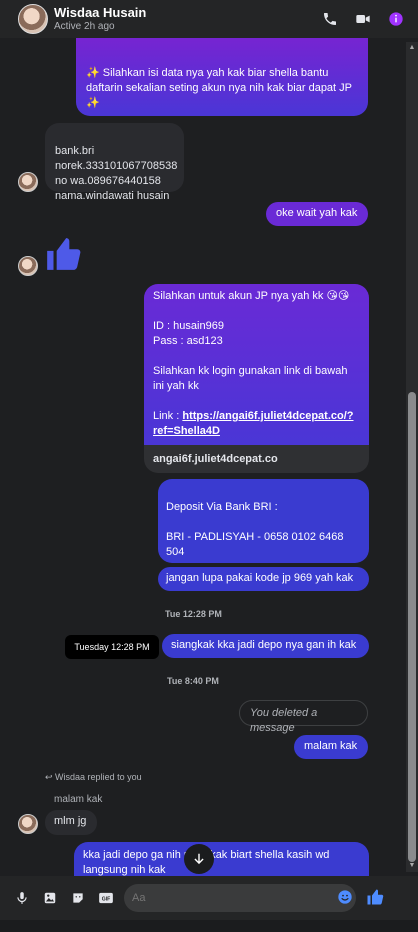 The height and width of the screenshot is (932, 418). I want to click on message-incoming: mlm jg, so click(71, 822).